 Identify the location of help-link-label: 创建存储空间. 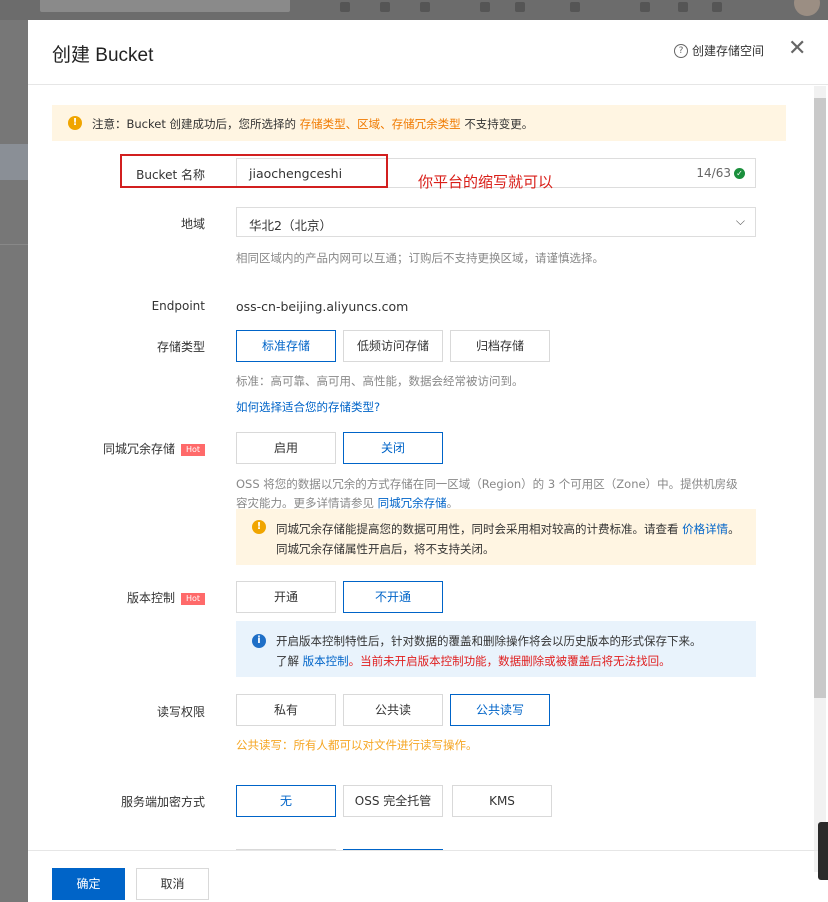
(728, 51).